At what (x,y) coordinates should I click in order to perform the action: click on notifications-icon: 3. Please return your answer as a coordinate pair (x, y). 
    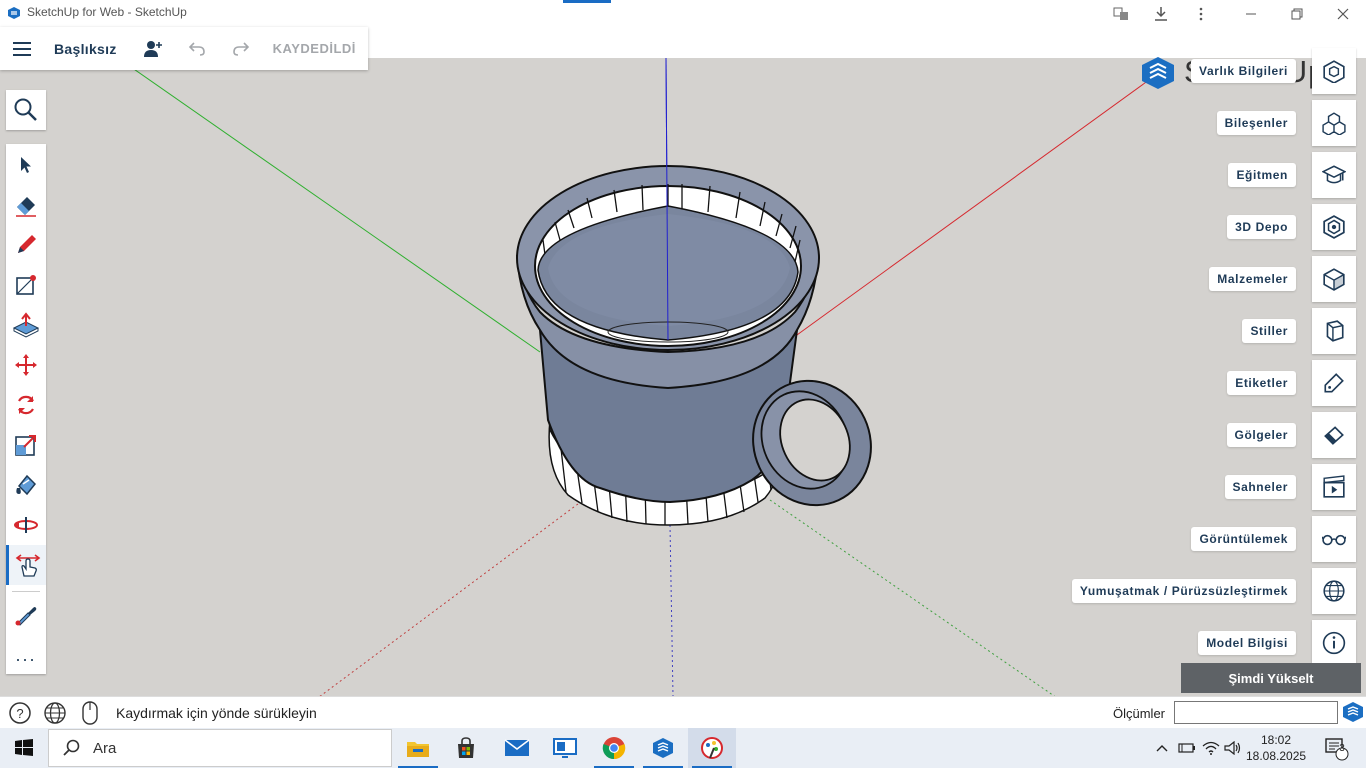
    Looking at the image, I should click on (1336, 748).